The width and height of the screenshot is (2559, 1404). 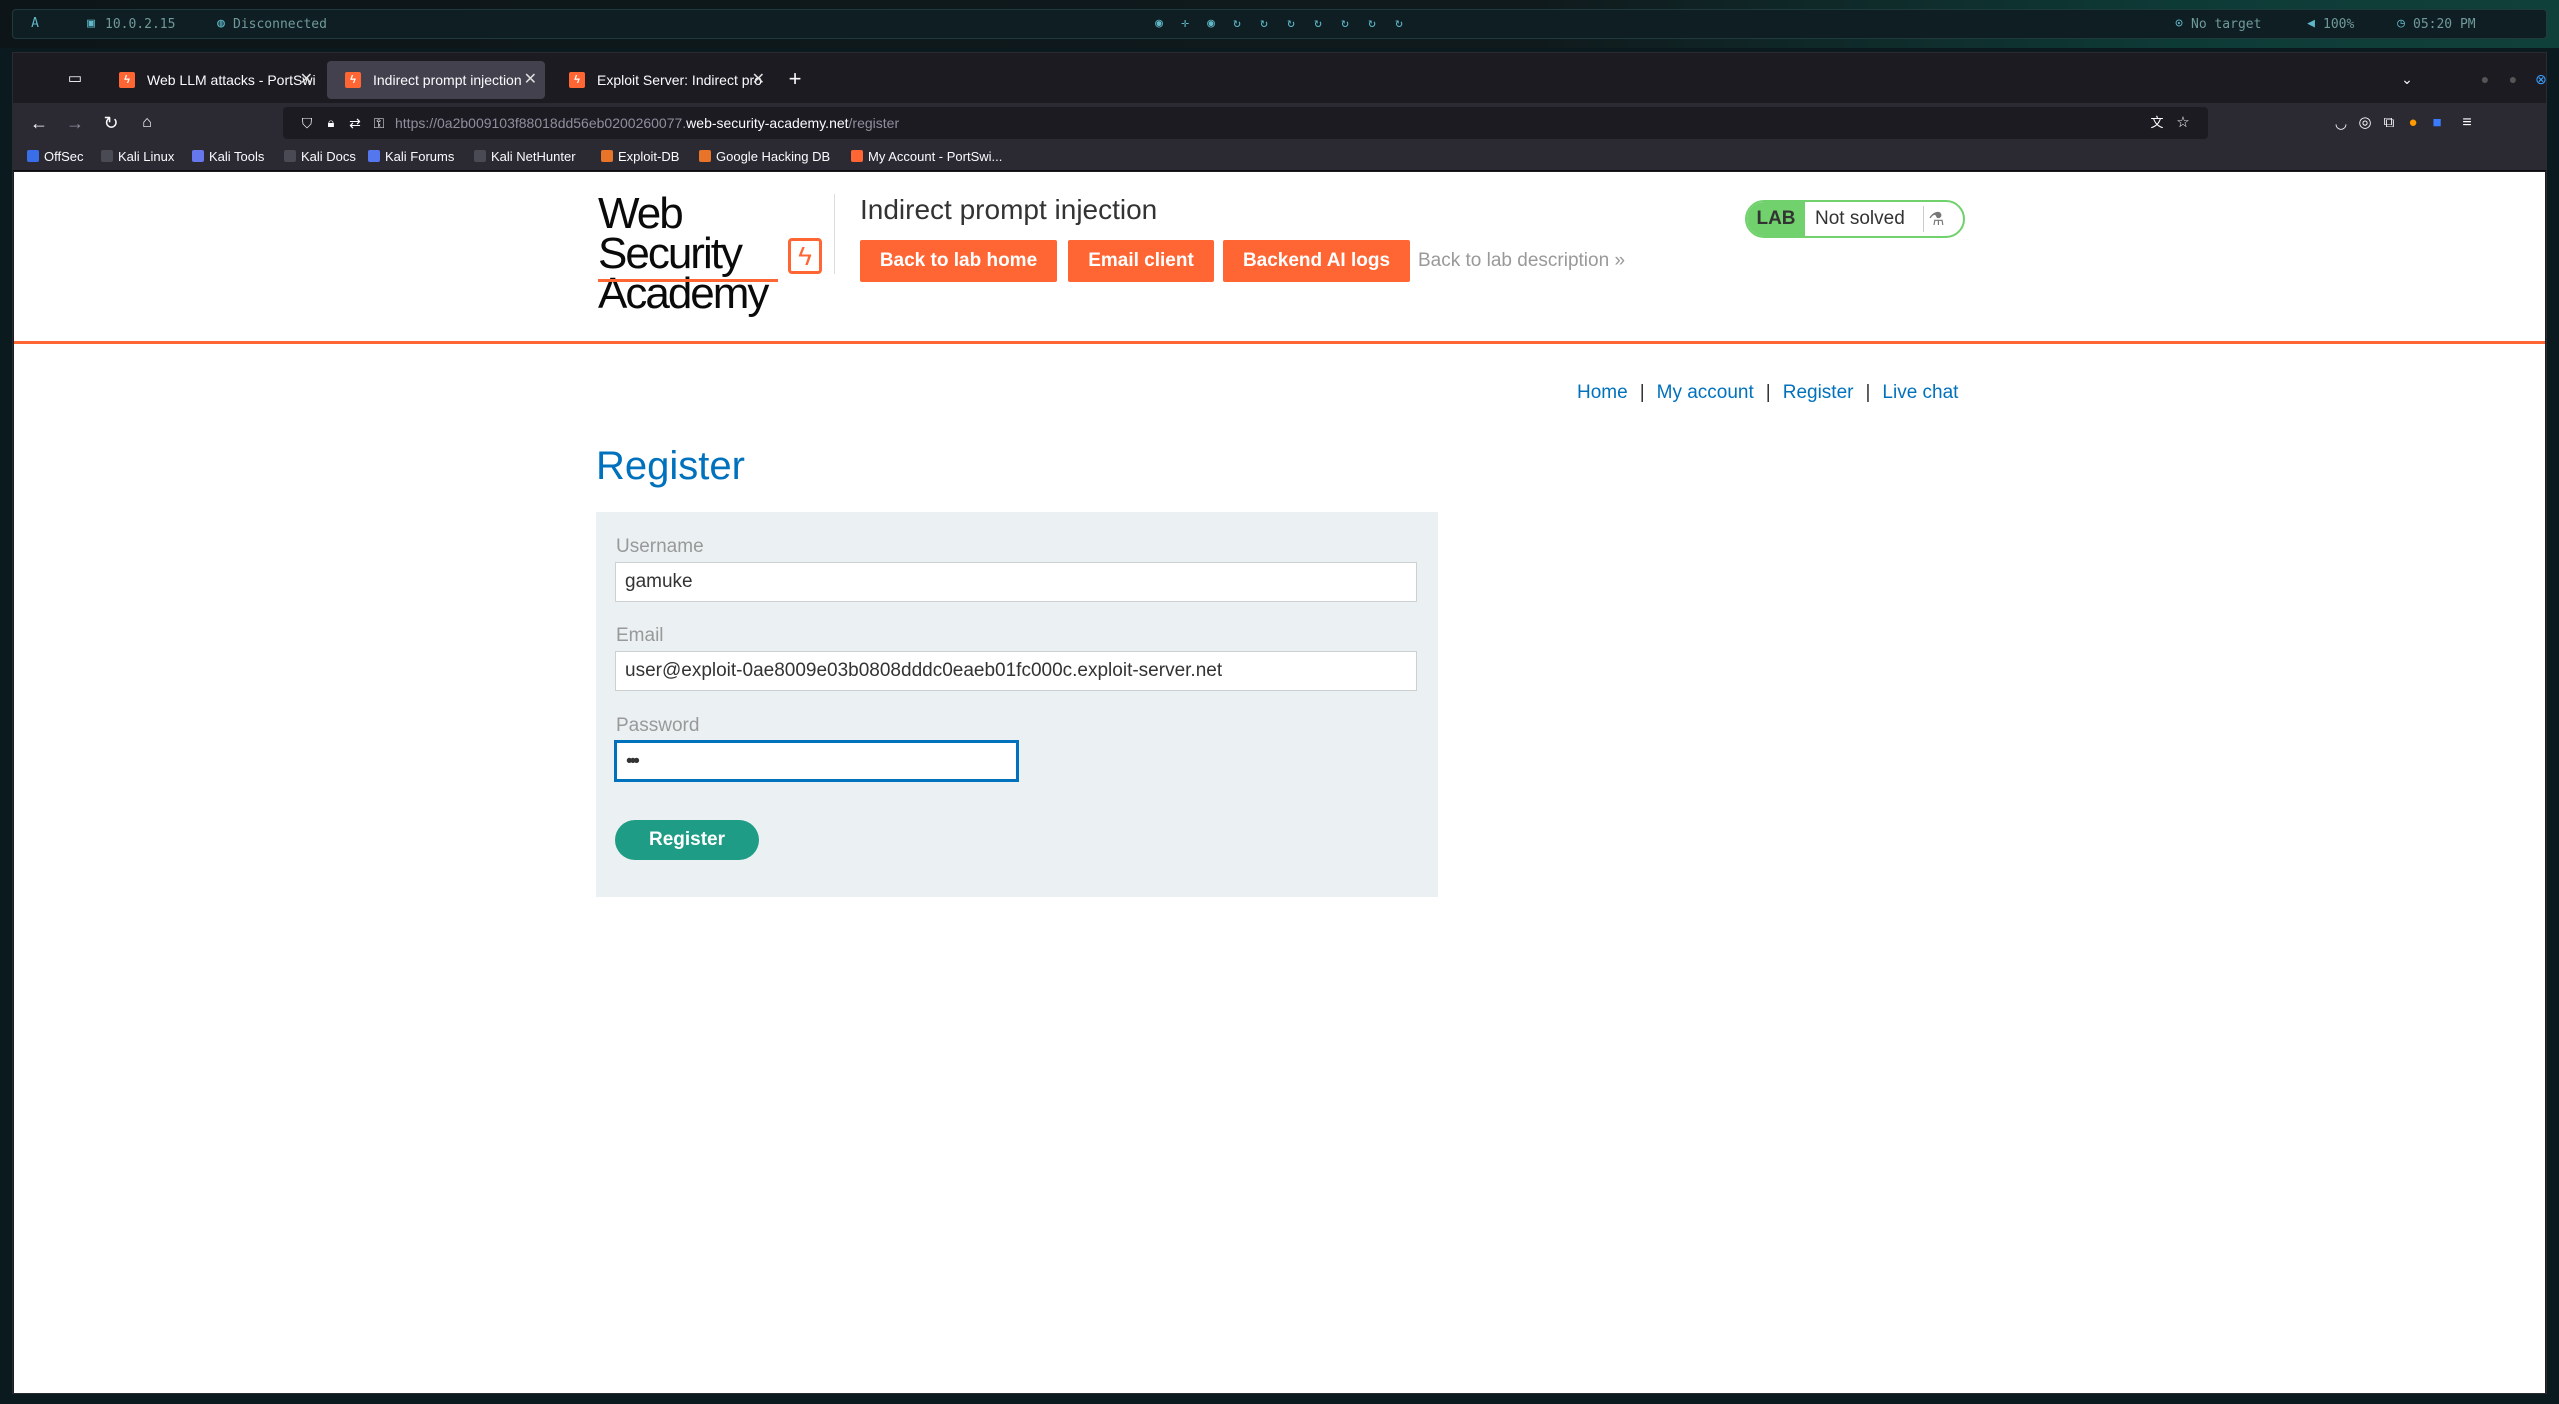 What do you see at coordinates (2339, 24) in the screenshot?
I see `volume-level: 100%` at bounding box center [2339, 24].